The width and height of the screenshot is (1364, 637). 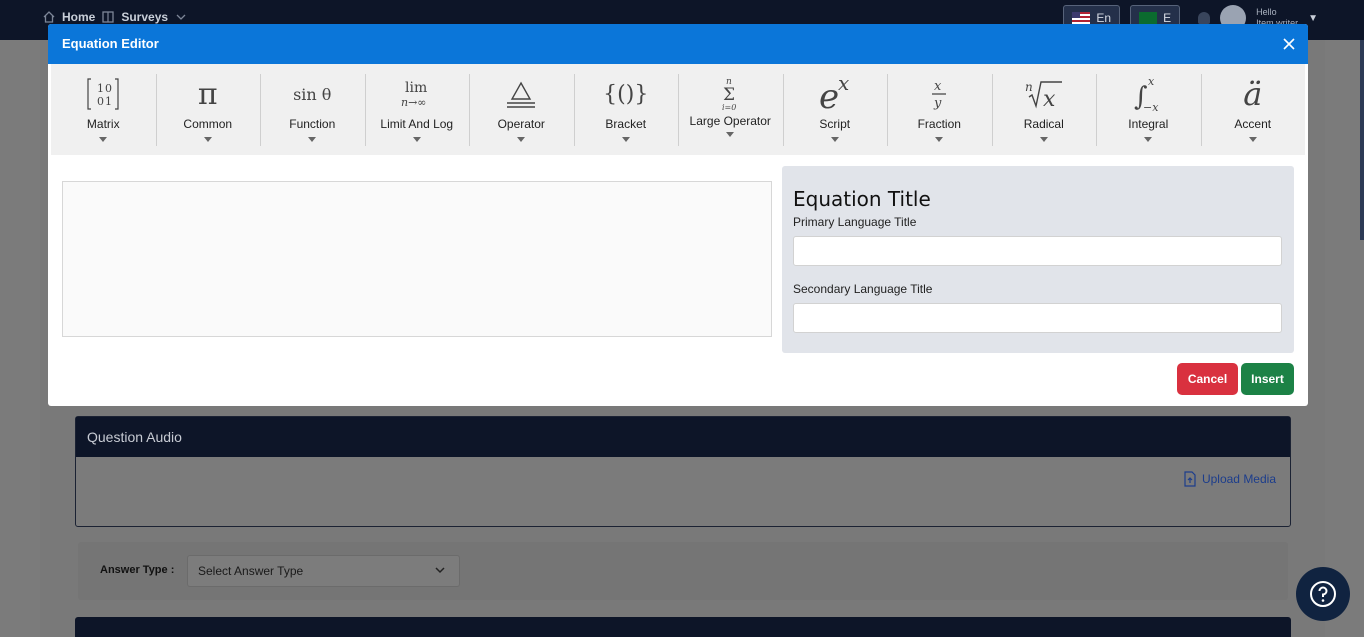 I want to click on secondary-title-label: Secondary Language Title, so click(x=863, y=289).